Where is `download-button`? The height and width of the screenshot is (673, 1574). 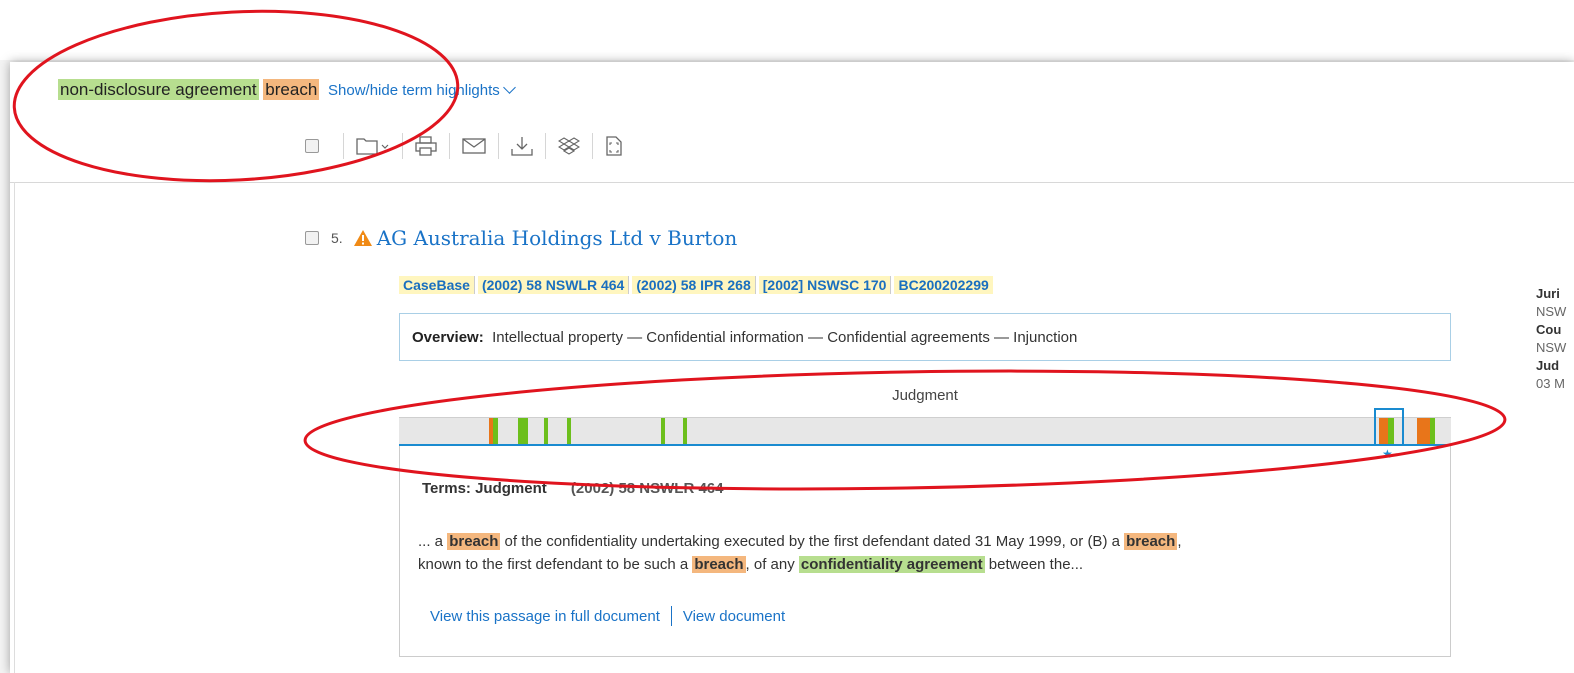
download-button is located at coordinates (521, 146).